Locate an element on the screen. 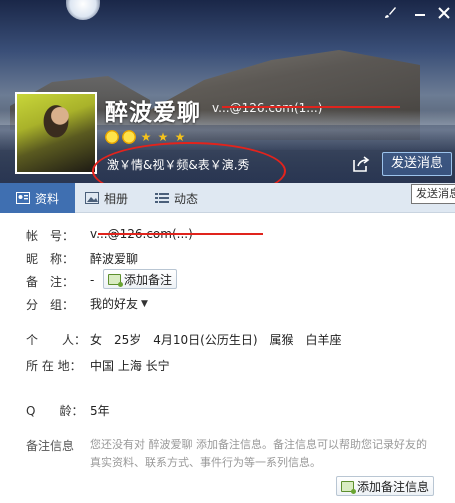 This screenshot has height=503, width=455. location-value: 中国 上海 长宁 is located at coordinates (130, 366).